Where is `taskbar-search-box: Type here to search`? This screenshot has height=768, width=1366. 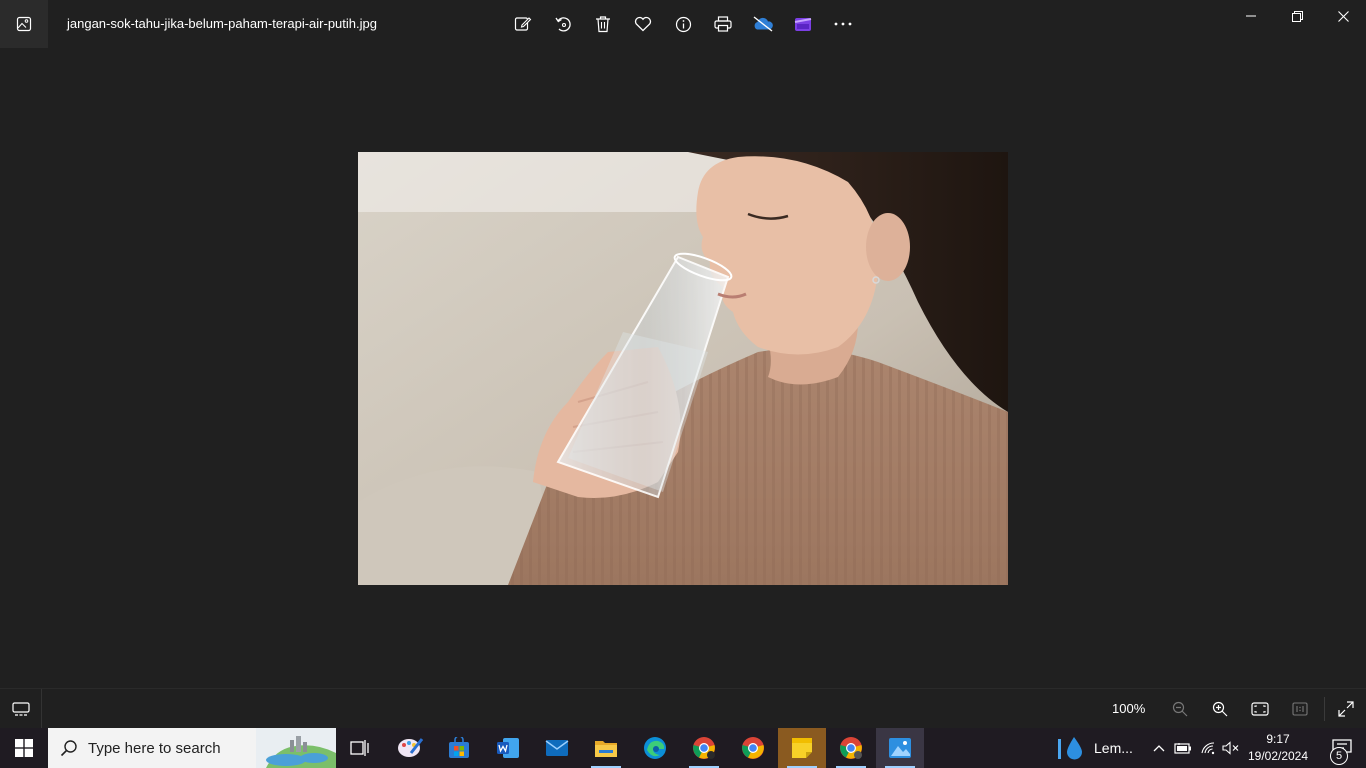
taskbar-search-box: Type here to search is located at coordinates (192, 748).